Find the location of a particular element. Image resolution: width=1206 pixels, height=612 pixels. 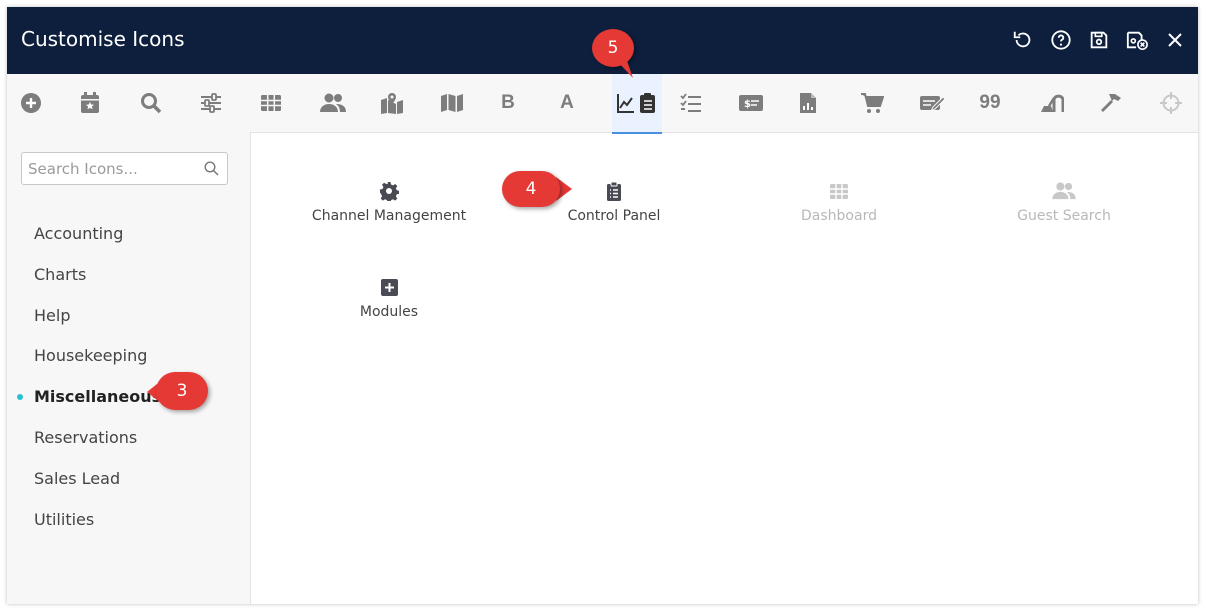

map-icon is located at coordinates (452, 103).